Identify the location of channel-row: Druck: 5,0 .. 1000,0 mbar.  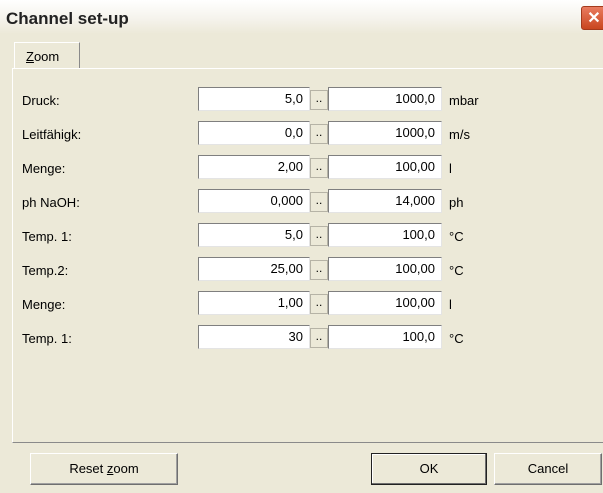
(301, 100).